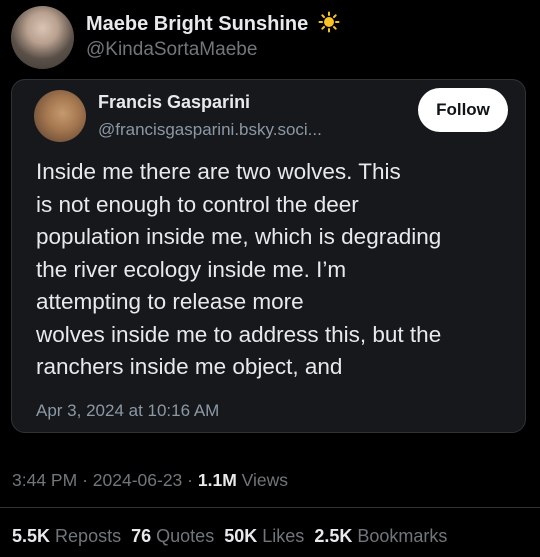  I want to click on quoted-post-line: attempting to release more, so click(170, 301).